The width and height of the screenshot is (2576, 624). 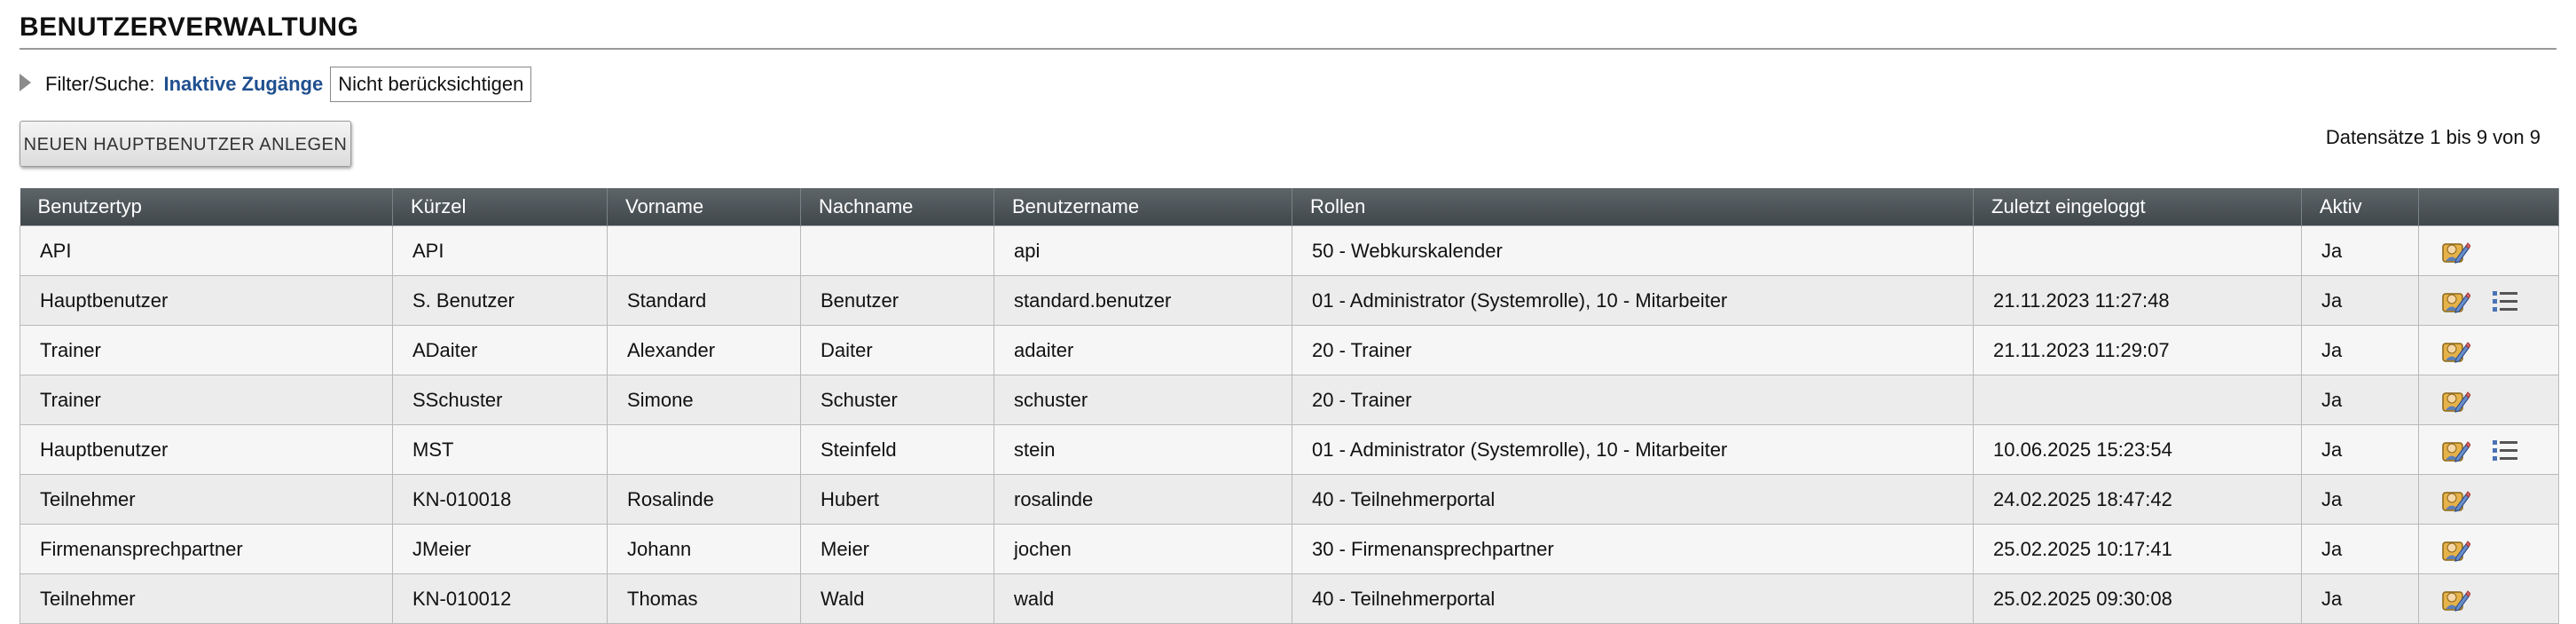 What do you see at coordinates (897, 350) in the screenshot?
I see `cell-nachname: Daiter` at bounding box center [897, 350].